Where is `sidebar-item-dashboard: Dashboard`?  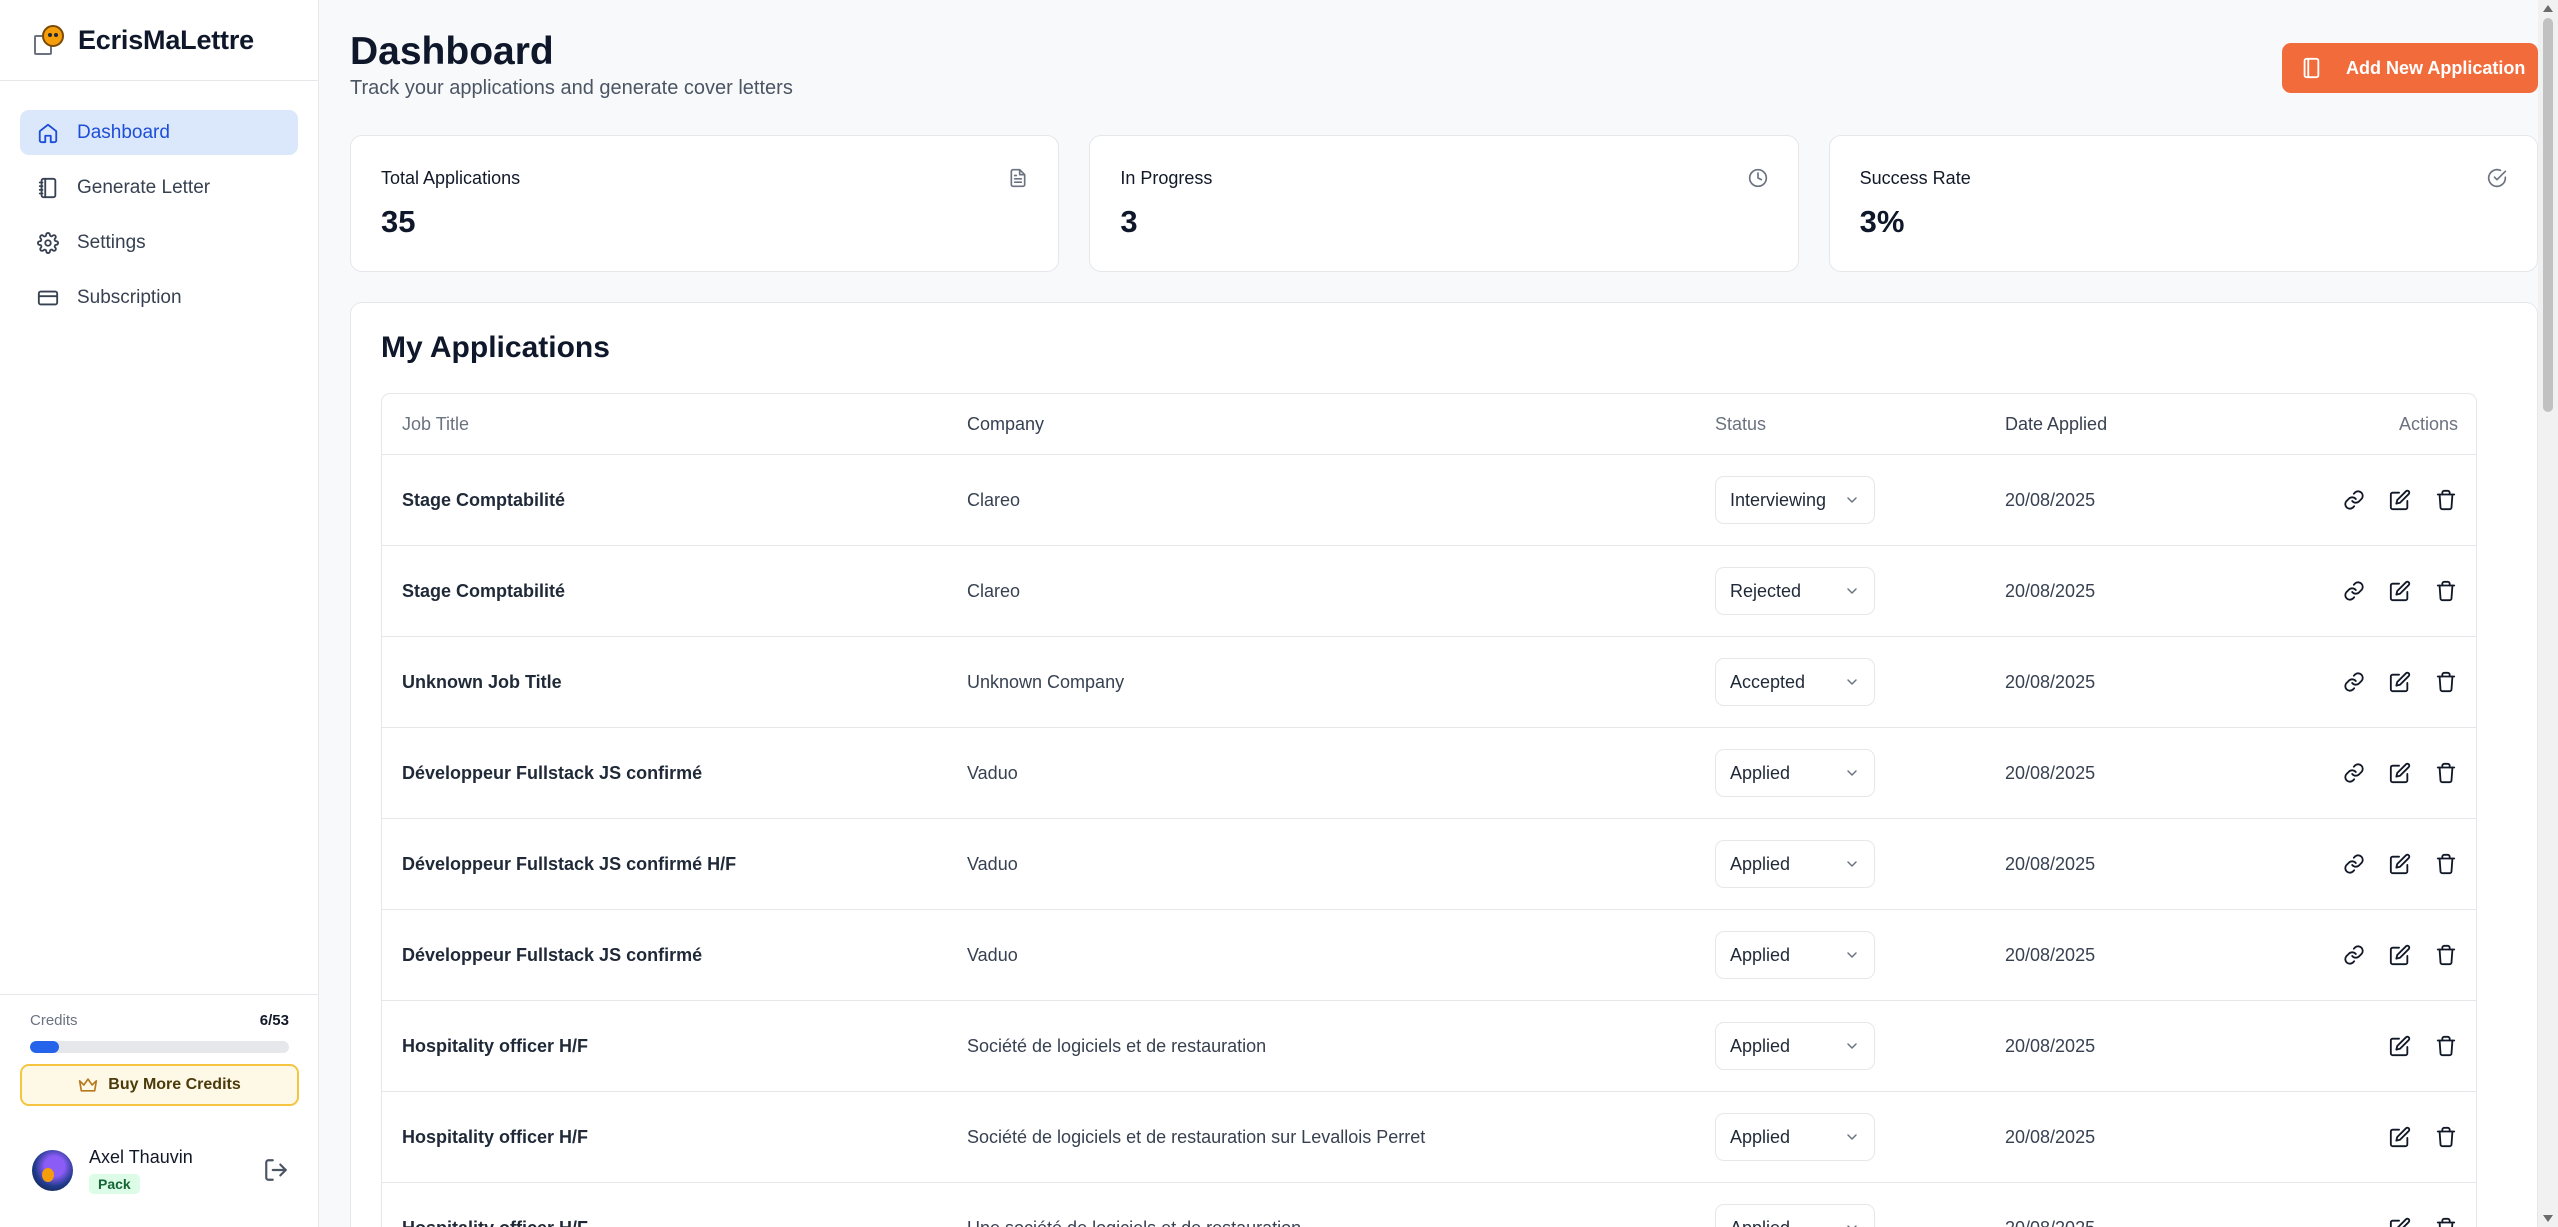 sidebar-item-dashboard: Dashboard is located at coordinates (159, 132).